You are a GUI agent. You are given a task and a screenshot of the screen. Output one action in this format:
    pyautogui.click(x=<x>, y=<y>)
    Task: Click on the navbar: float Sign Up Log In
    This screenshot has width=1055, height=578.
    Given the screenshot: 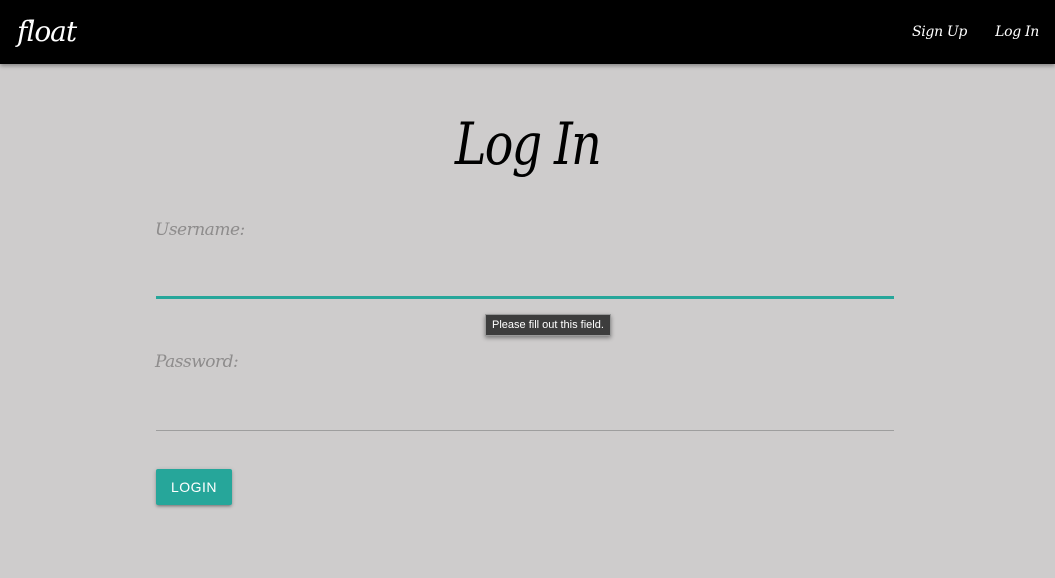 What is the action you would take?
    pyautogui.click(x=527, y=32)
    